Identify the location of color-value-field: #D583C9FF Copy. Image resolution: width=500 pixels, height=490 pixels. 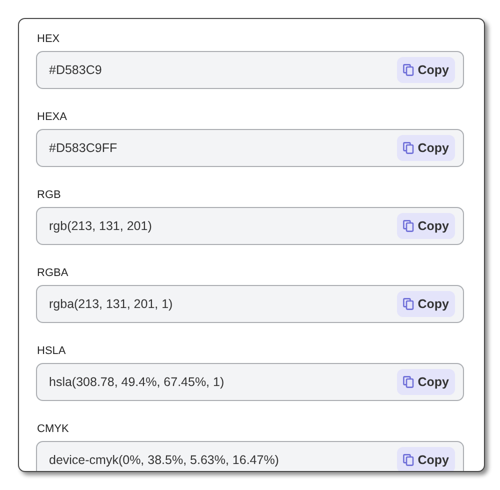
(250, 148).